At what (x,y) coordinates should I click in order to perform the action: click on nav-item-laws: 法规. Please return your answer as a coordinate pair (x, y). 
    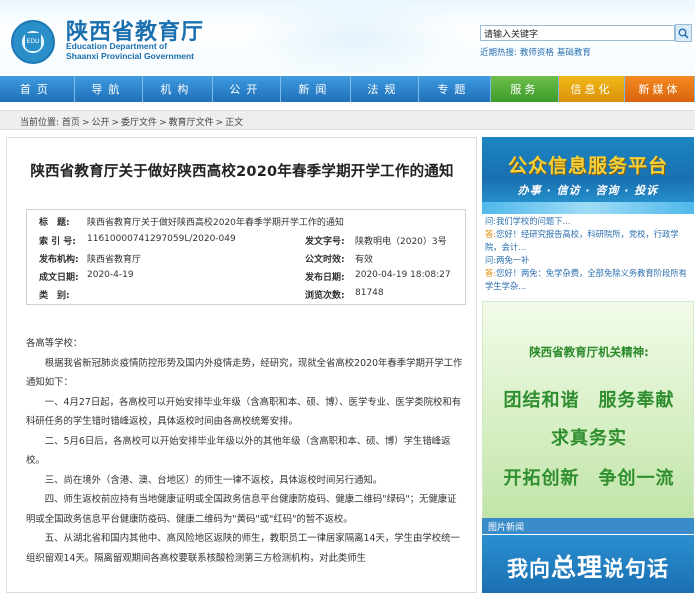
    Looking at the image, I should click on (385, 89).